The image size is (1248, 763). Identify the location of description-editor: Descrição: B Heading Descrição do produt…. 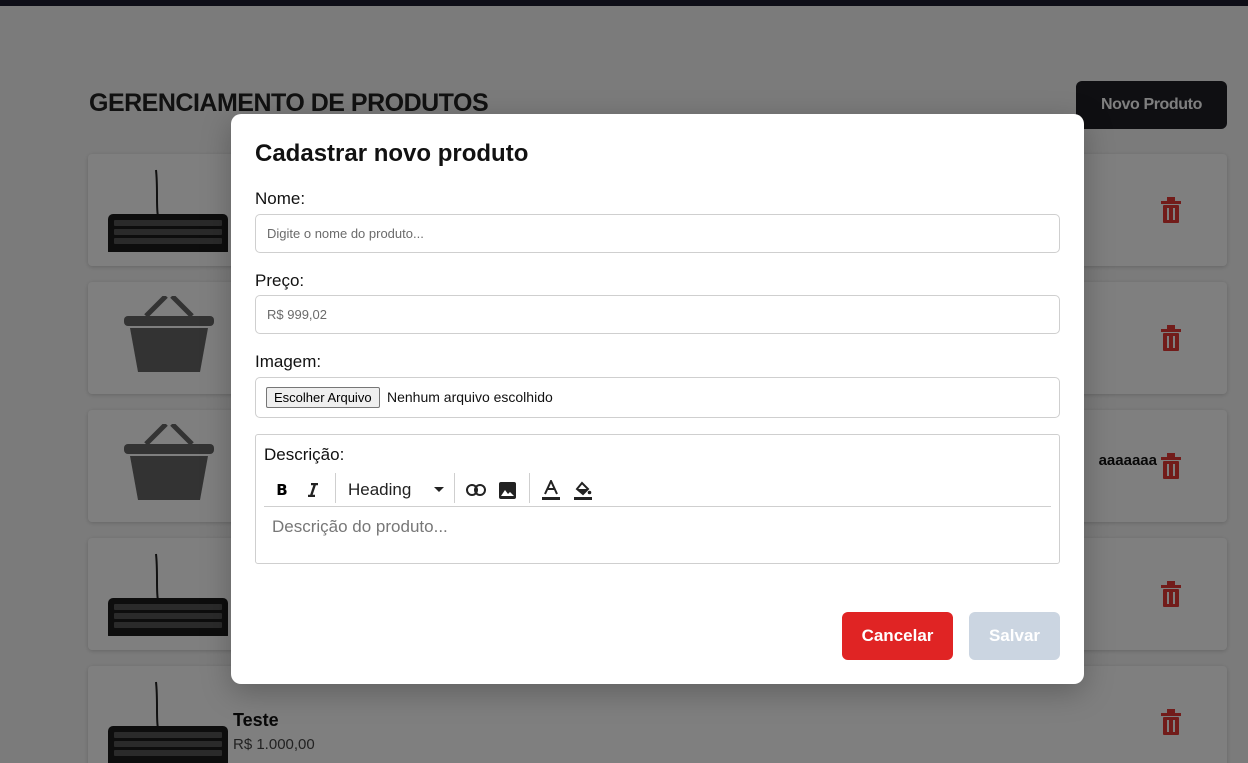
(657, 499).